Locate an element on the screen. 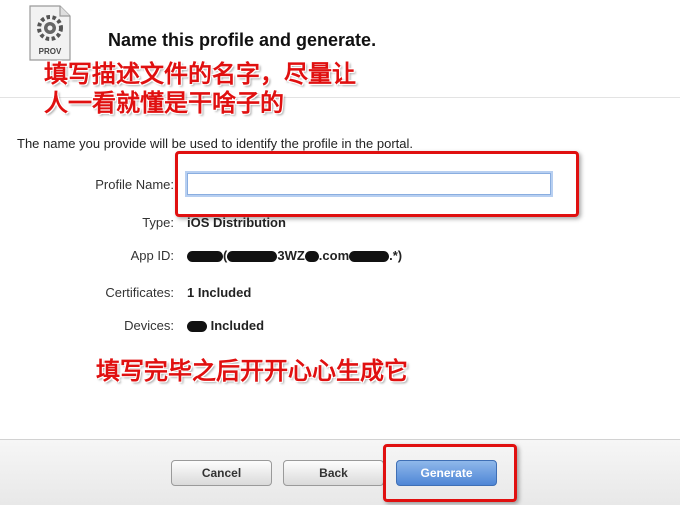 This screenshot has width=680, height=505. app-id-fragment: 3WZ is located at coordinates (291, 255).